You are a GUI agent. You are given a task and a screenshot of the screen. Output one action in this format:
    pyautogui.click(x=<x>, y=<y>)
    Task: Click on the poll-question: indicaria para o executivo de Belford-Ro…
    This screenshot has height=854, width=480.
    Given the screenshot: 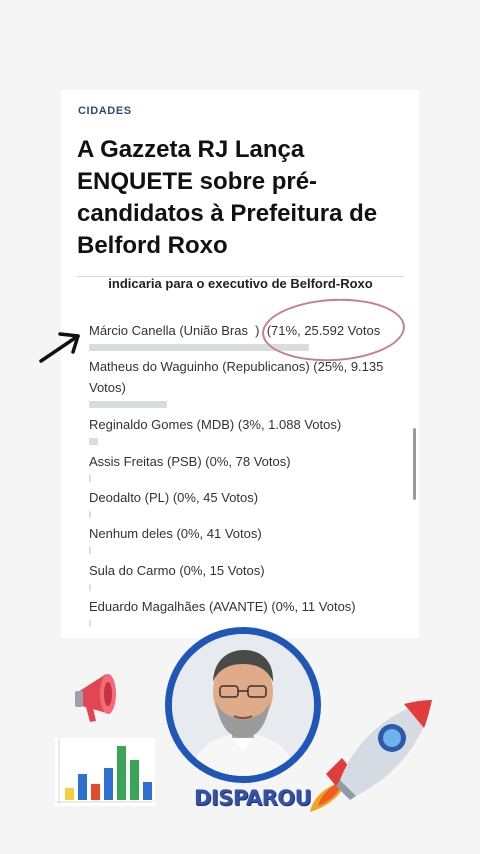 What is the action you would take?
    pyautogui.click(x=240, y=283)
    